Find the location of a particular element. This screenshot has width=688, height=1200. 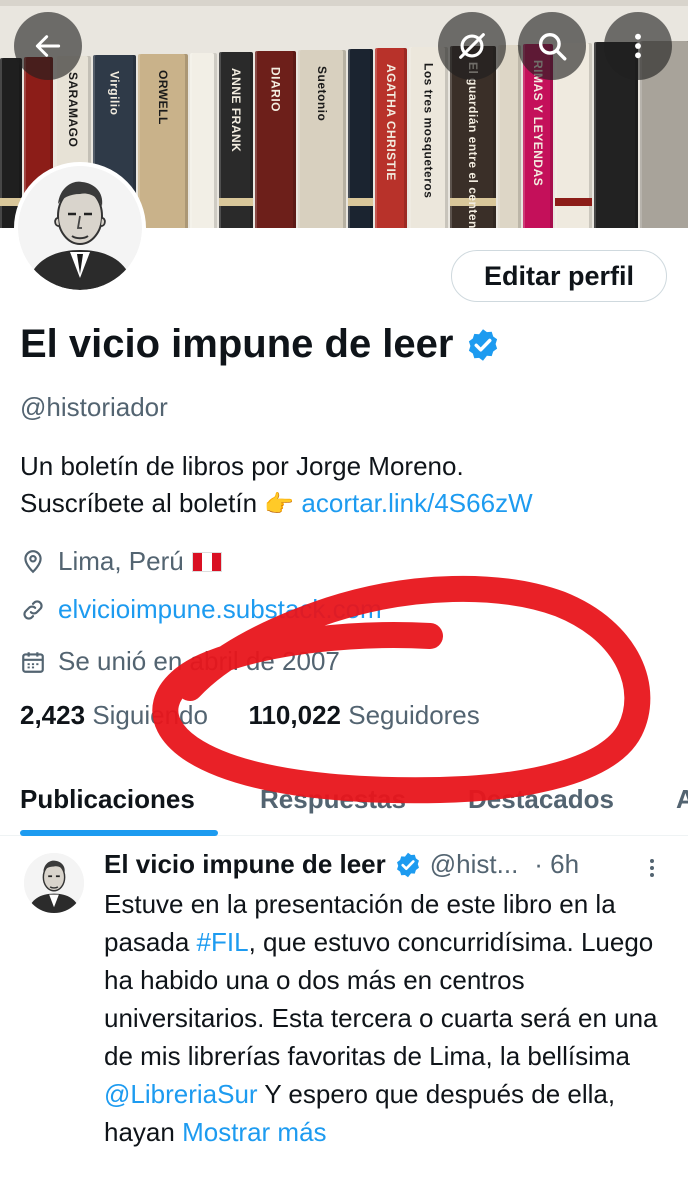

hashtag-link: #FIL is located at coordinates (223, 942).